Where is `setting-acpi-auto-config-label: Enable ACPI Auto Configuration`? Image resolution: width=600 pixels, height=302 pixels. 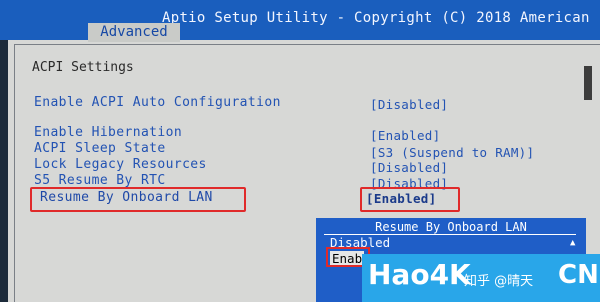
setting-acpi-auto-config-label: Enable ACPI Auto Configuration is located at coordinates (157, 102).